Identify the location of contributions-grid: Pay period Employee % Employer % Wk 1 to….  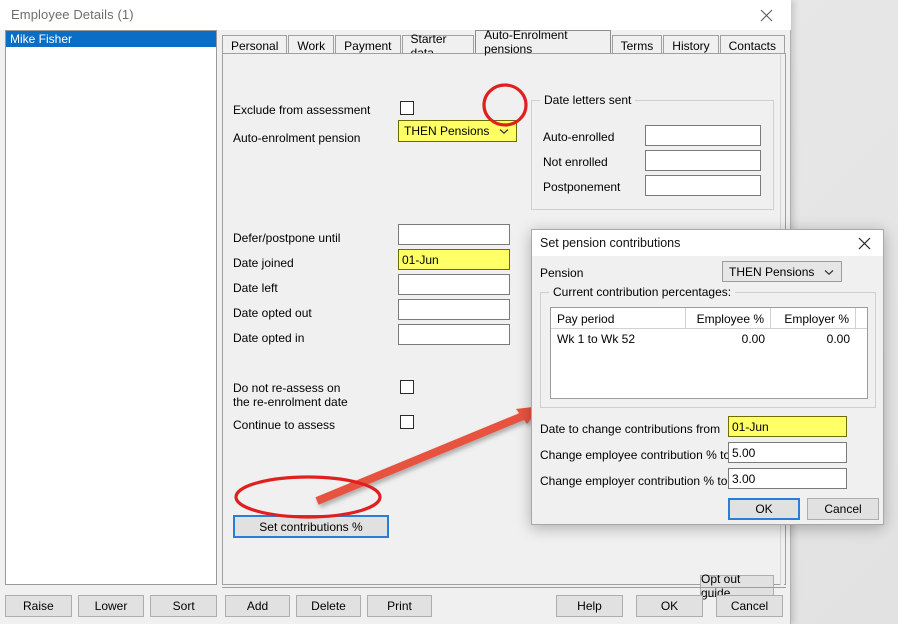
(709, 353).